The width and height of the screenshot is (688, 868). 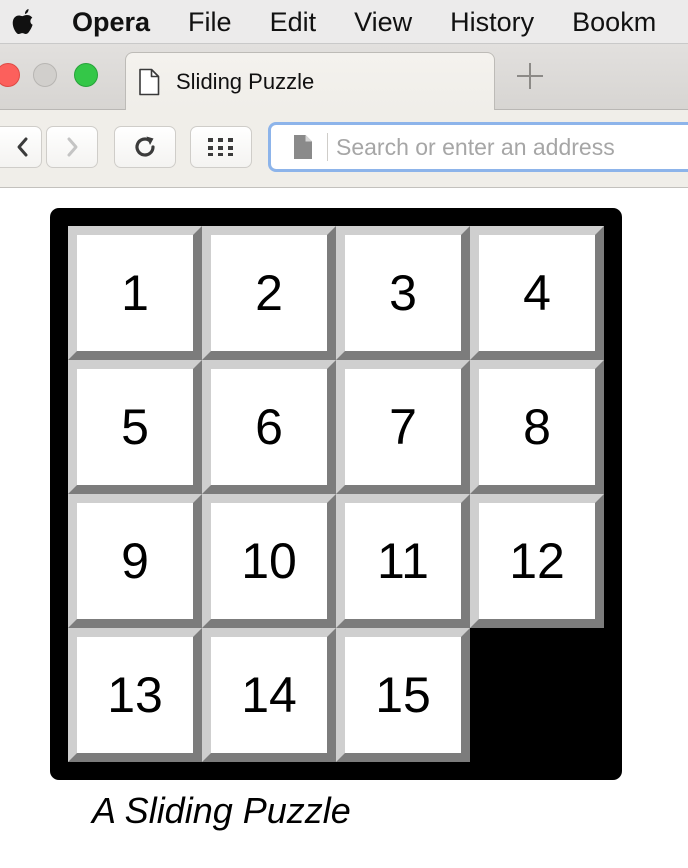 I want to click on menu-bar: Opera File Edit View History Bookm, so click(x=344, y=22).